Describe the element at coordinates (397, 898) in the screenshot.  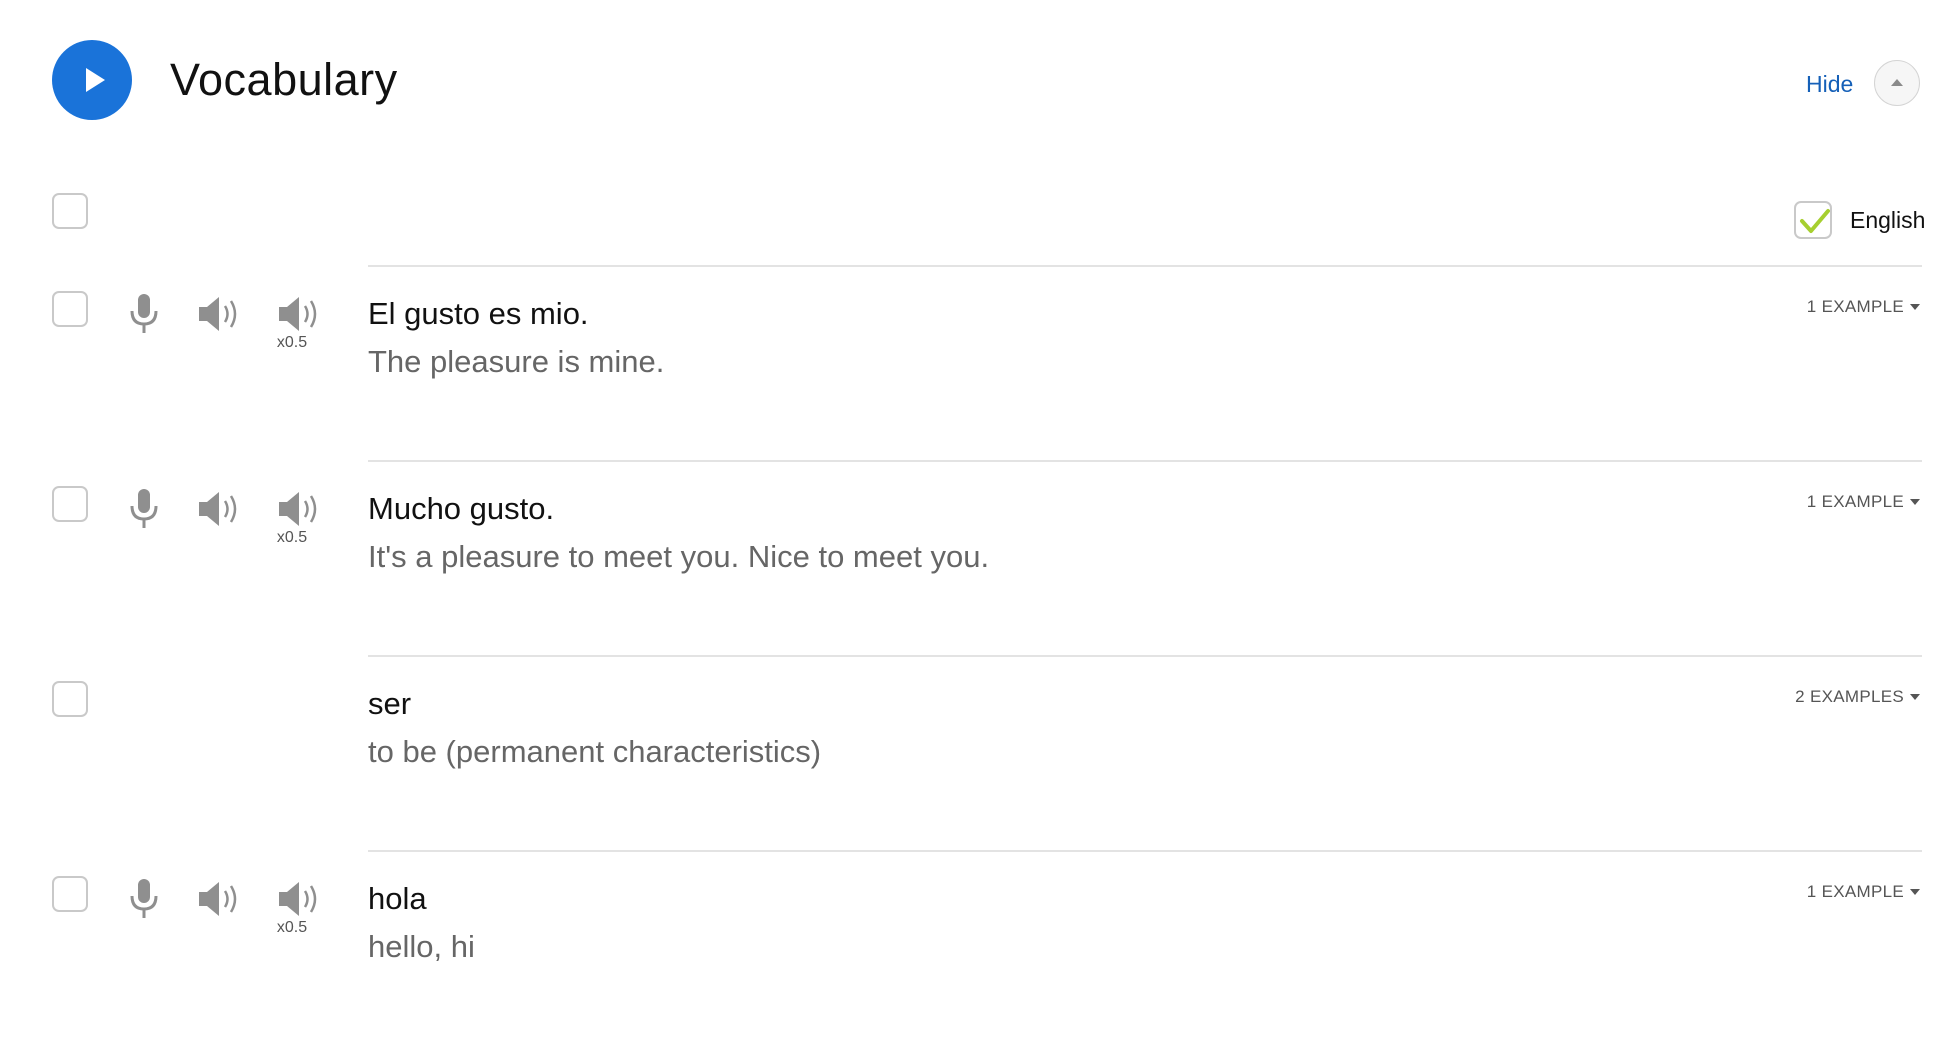
I see `entry-phrase: hola` at that location.